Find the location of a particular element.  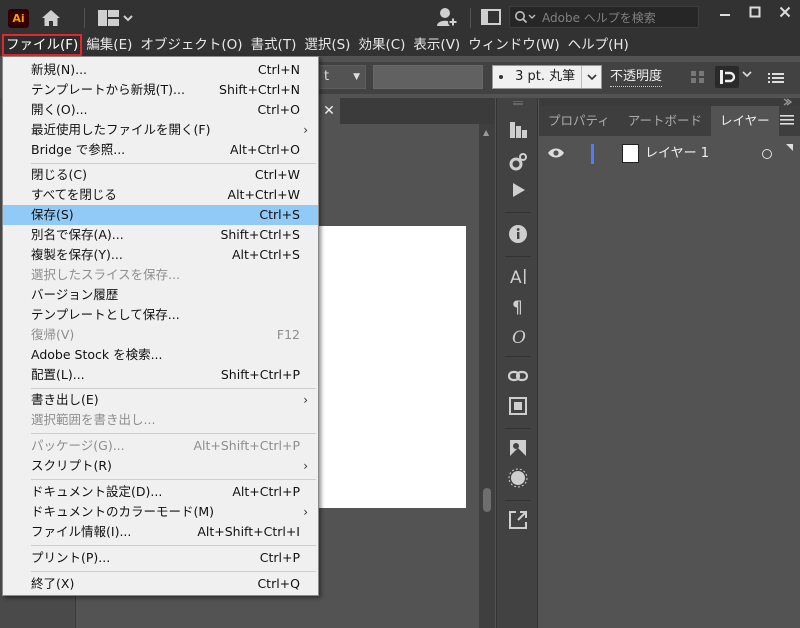

menu-item-close-all: すべてを閉じる Alt+Ctrl+W is located at coordinates (160, 195).